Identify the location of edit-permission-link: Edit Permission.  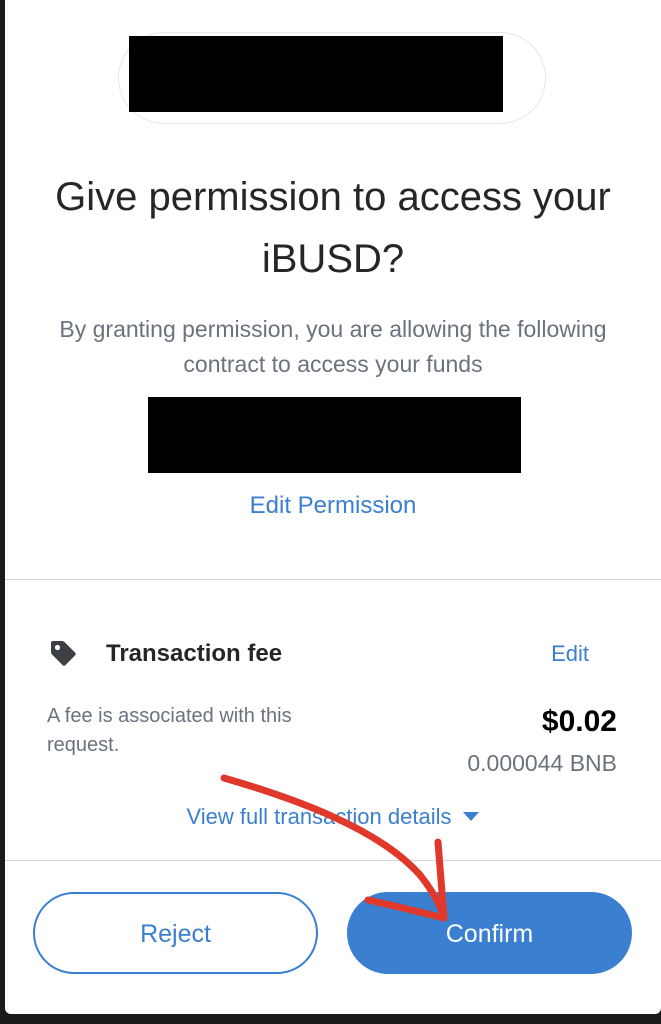
(333, 506).